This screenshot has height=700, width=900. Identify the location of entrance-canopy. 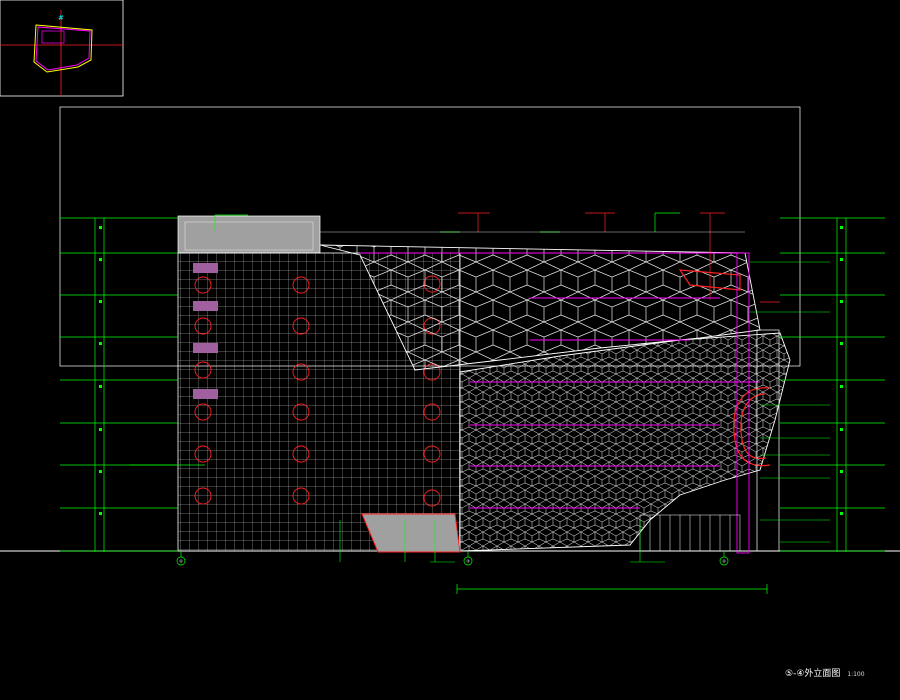
(411, 533).